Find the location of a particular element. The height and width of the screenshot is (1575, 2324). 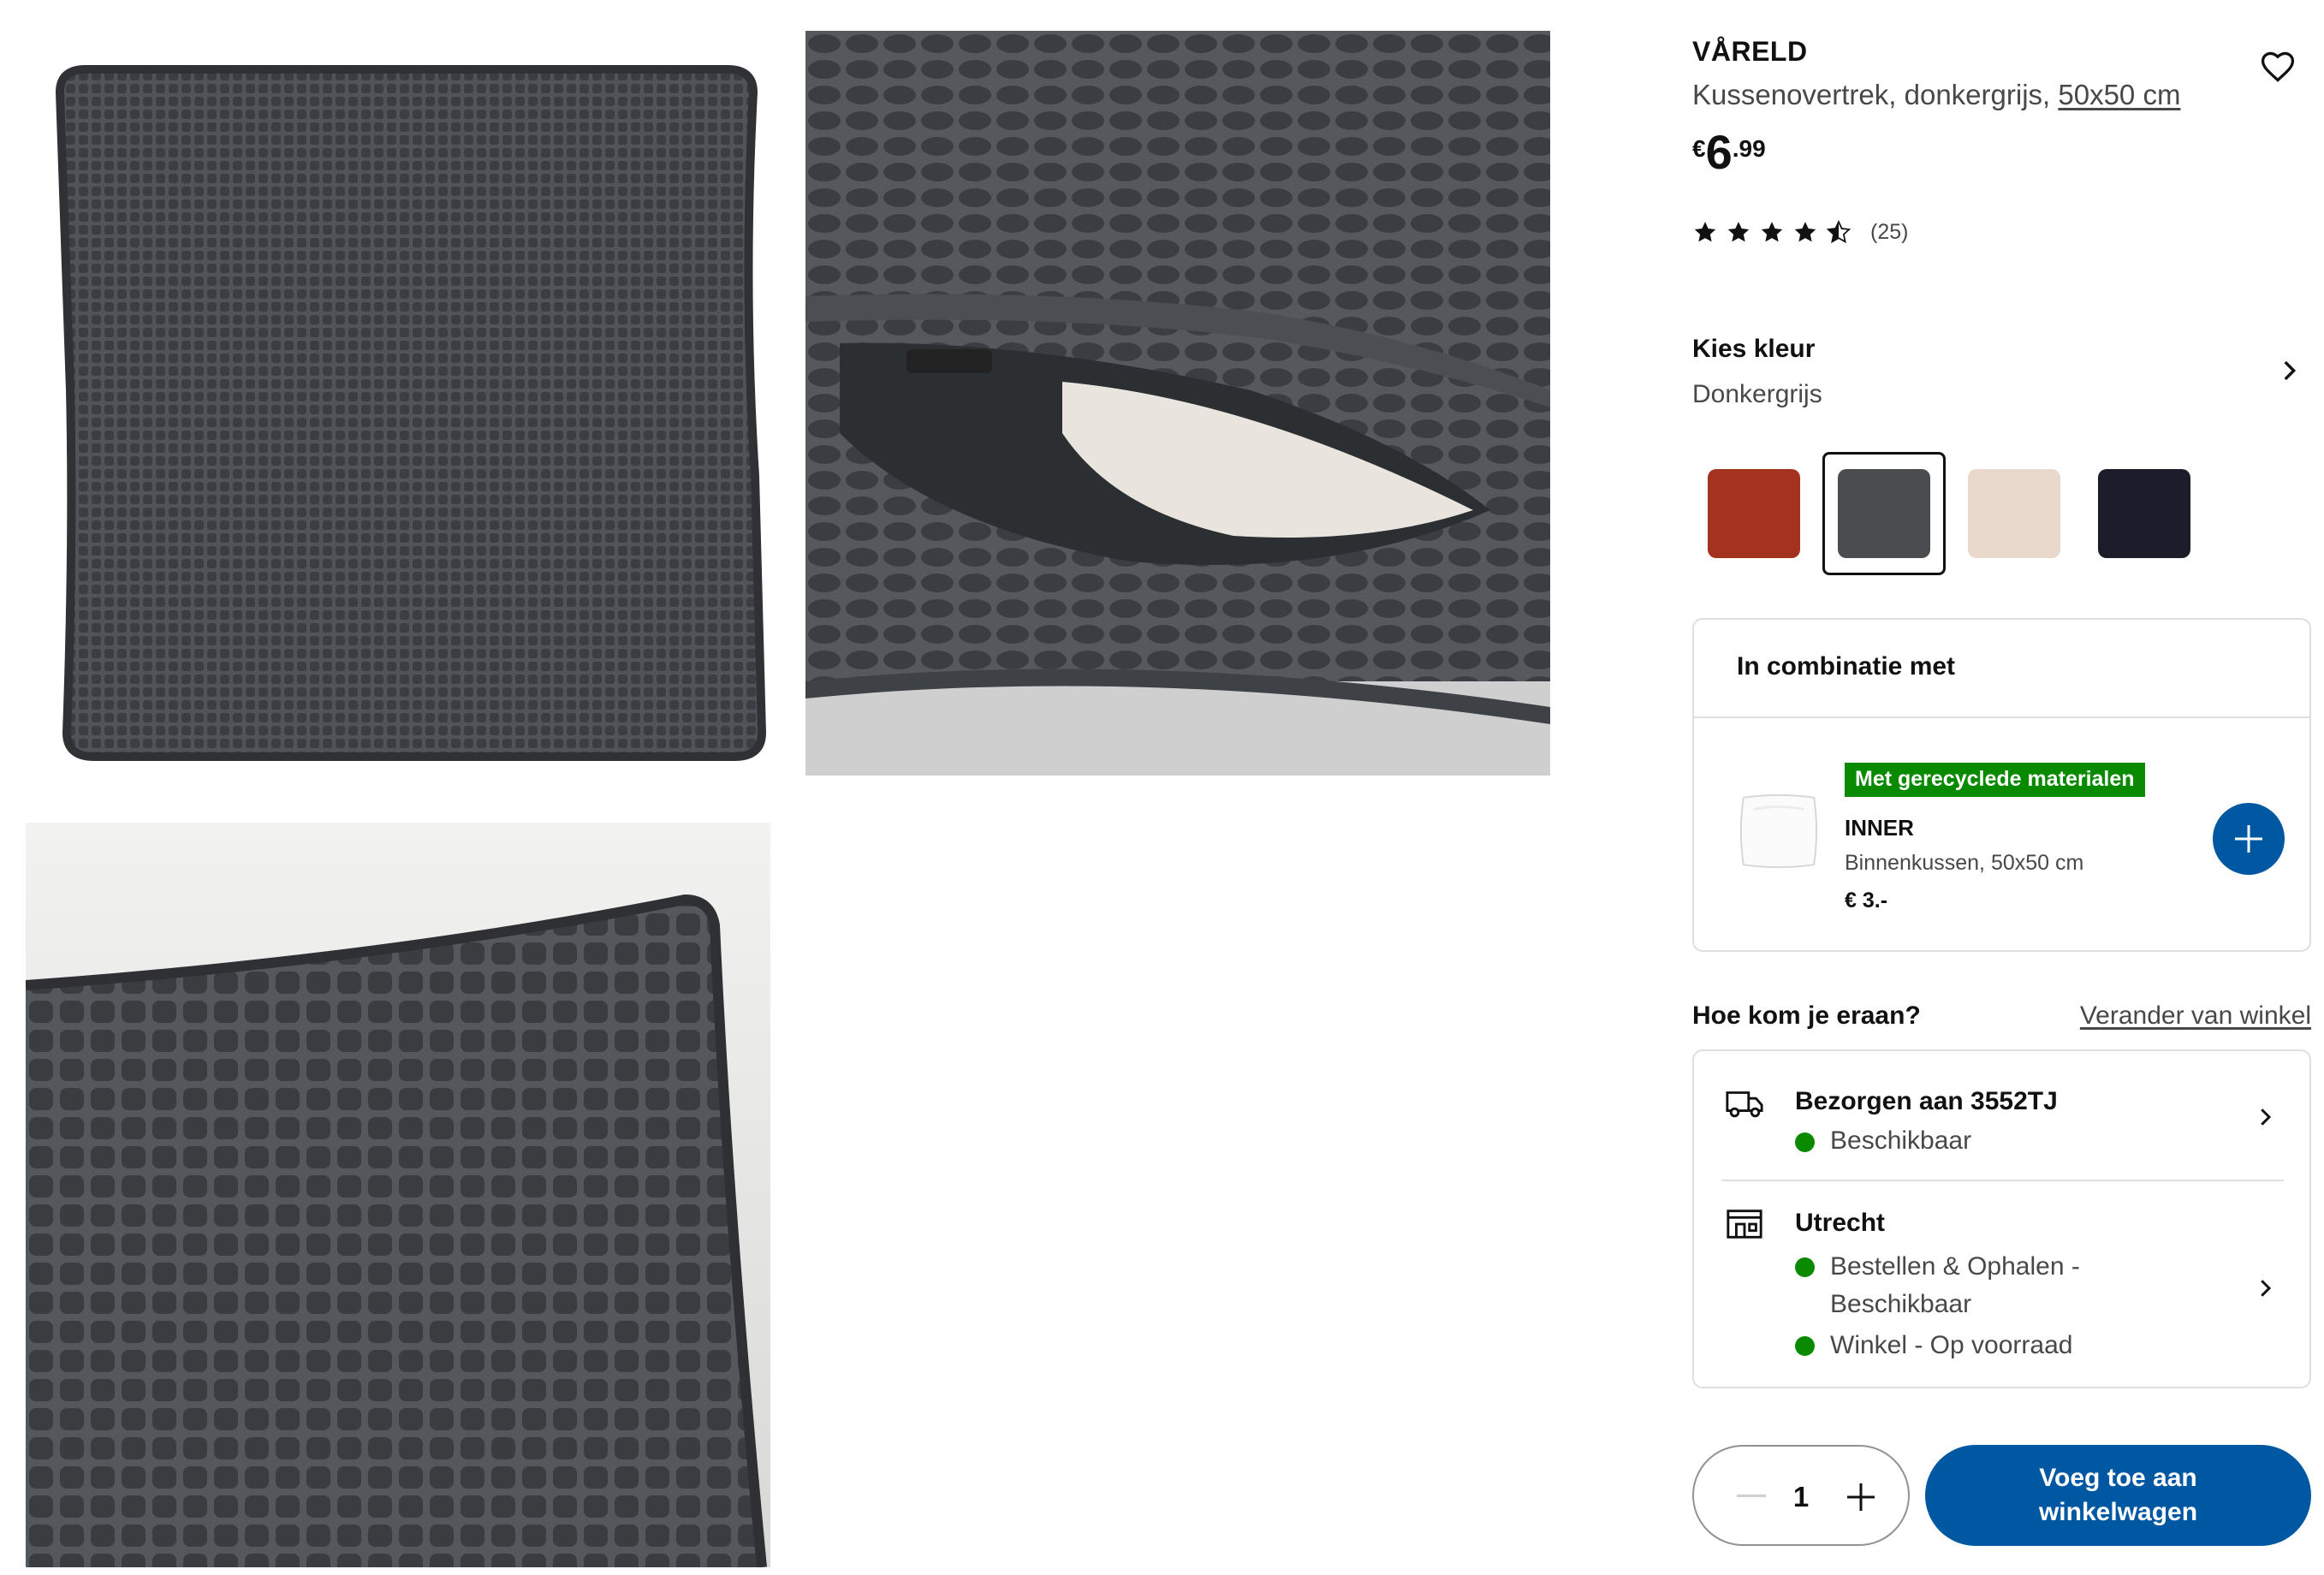

heart-icon is located at coordinates (2278, 67).